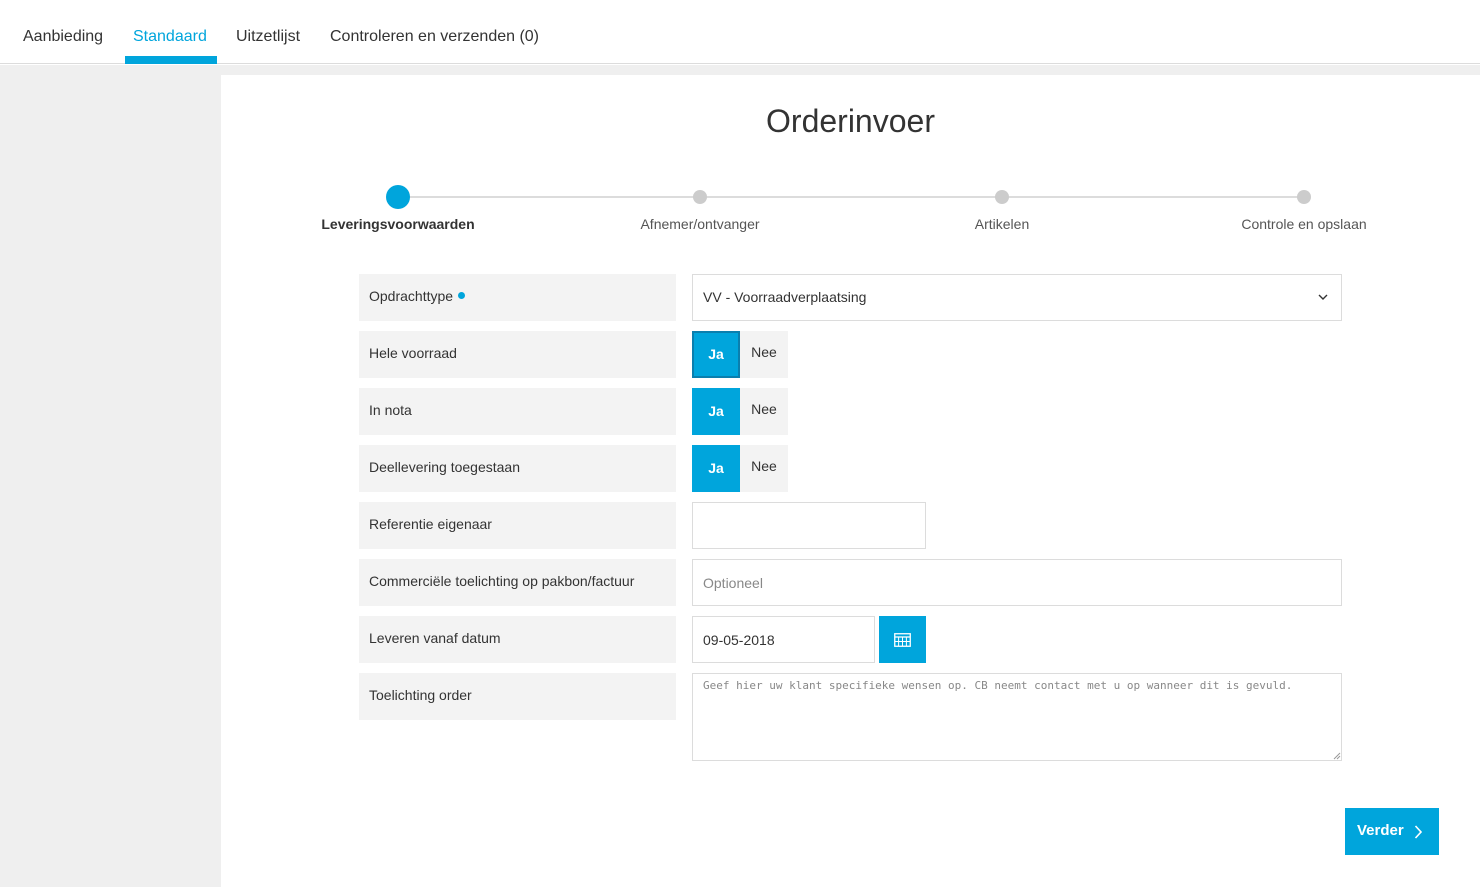 Image resolution: width=1480 pixels, height=887 pixels. I want to click on verder-button: Verder, so click(1392, 831).